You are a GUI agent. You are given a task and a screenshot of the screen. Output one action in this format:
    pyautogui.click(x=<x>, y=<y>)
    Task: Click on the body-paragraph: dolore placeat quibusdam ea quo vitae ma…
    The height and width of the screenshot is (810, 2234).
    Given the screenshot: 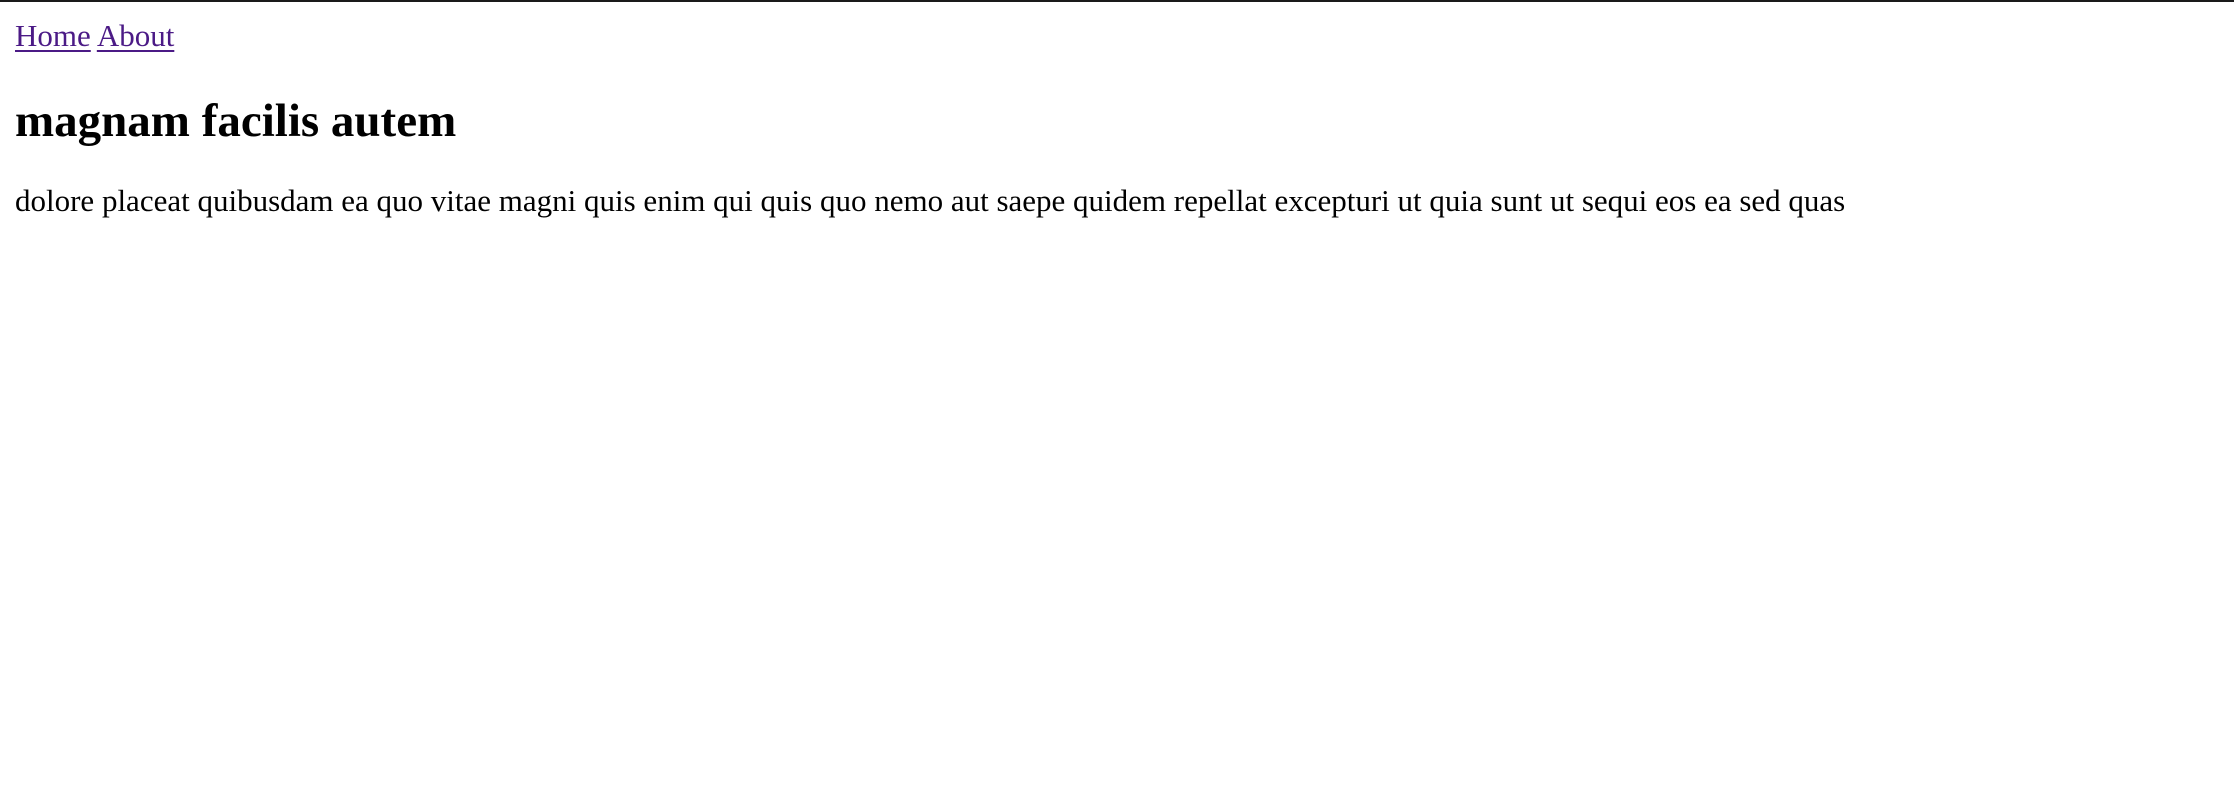 What is the action you would take?
    pyautogui.click(x=930, y=200)
    